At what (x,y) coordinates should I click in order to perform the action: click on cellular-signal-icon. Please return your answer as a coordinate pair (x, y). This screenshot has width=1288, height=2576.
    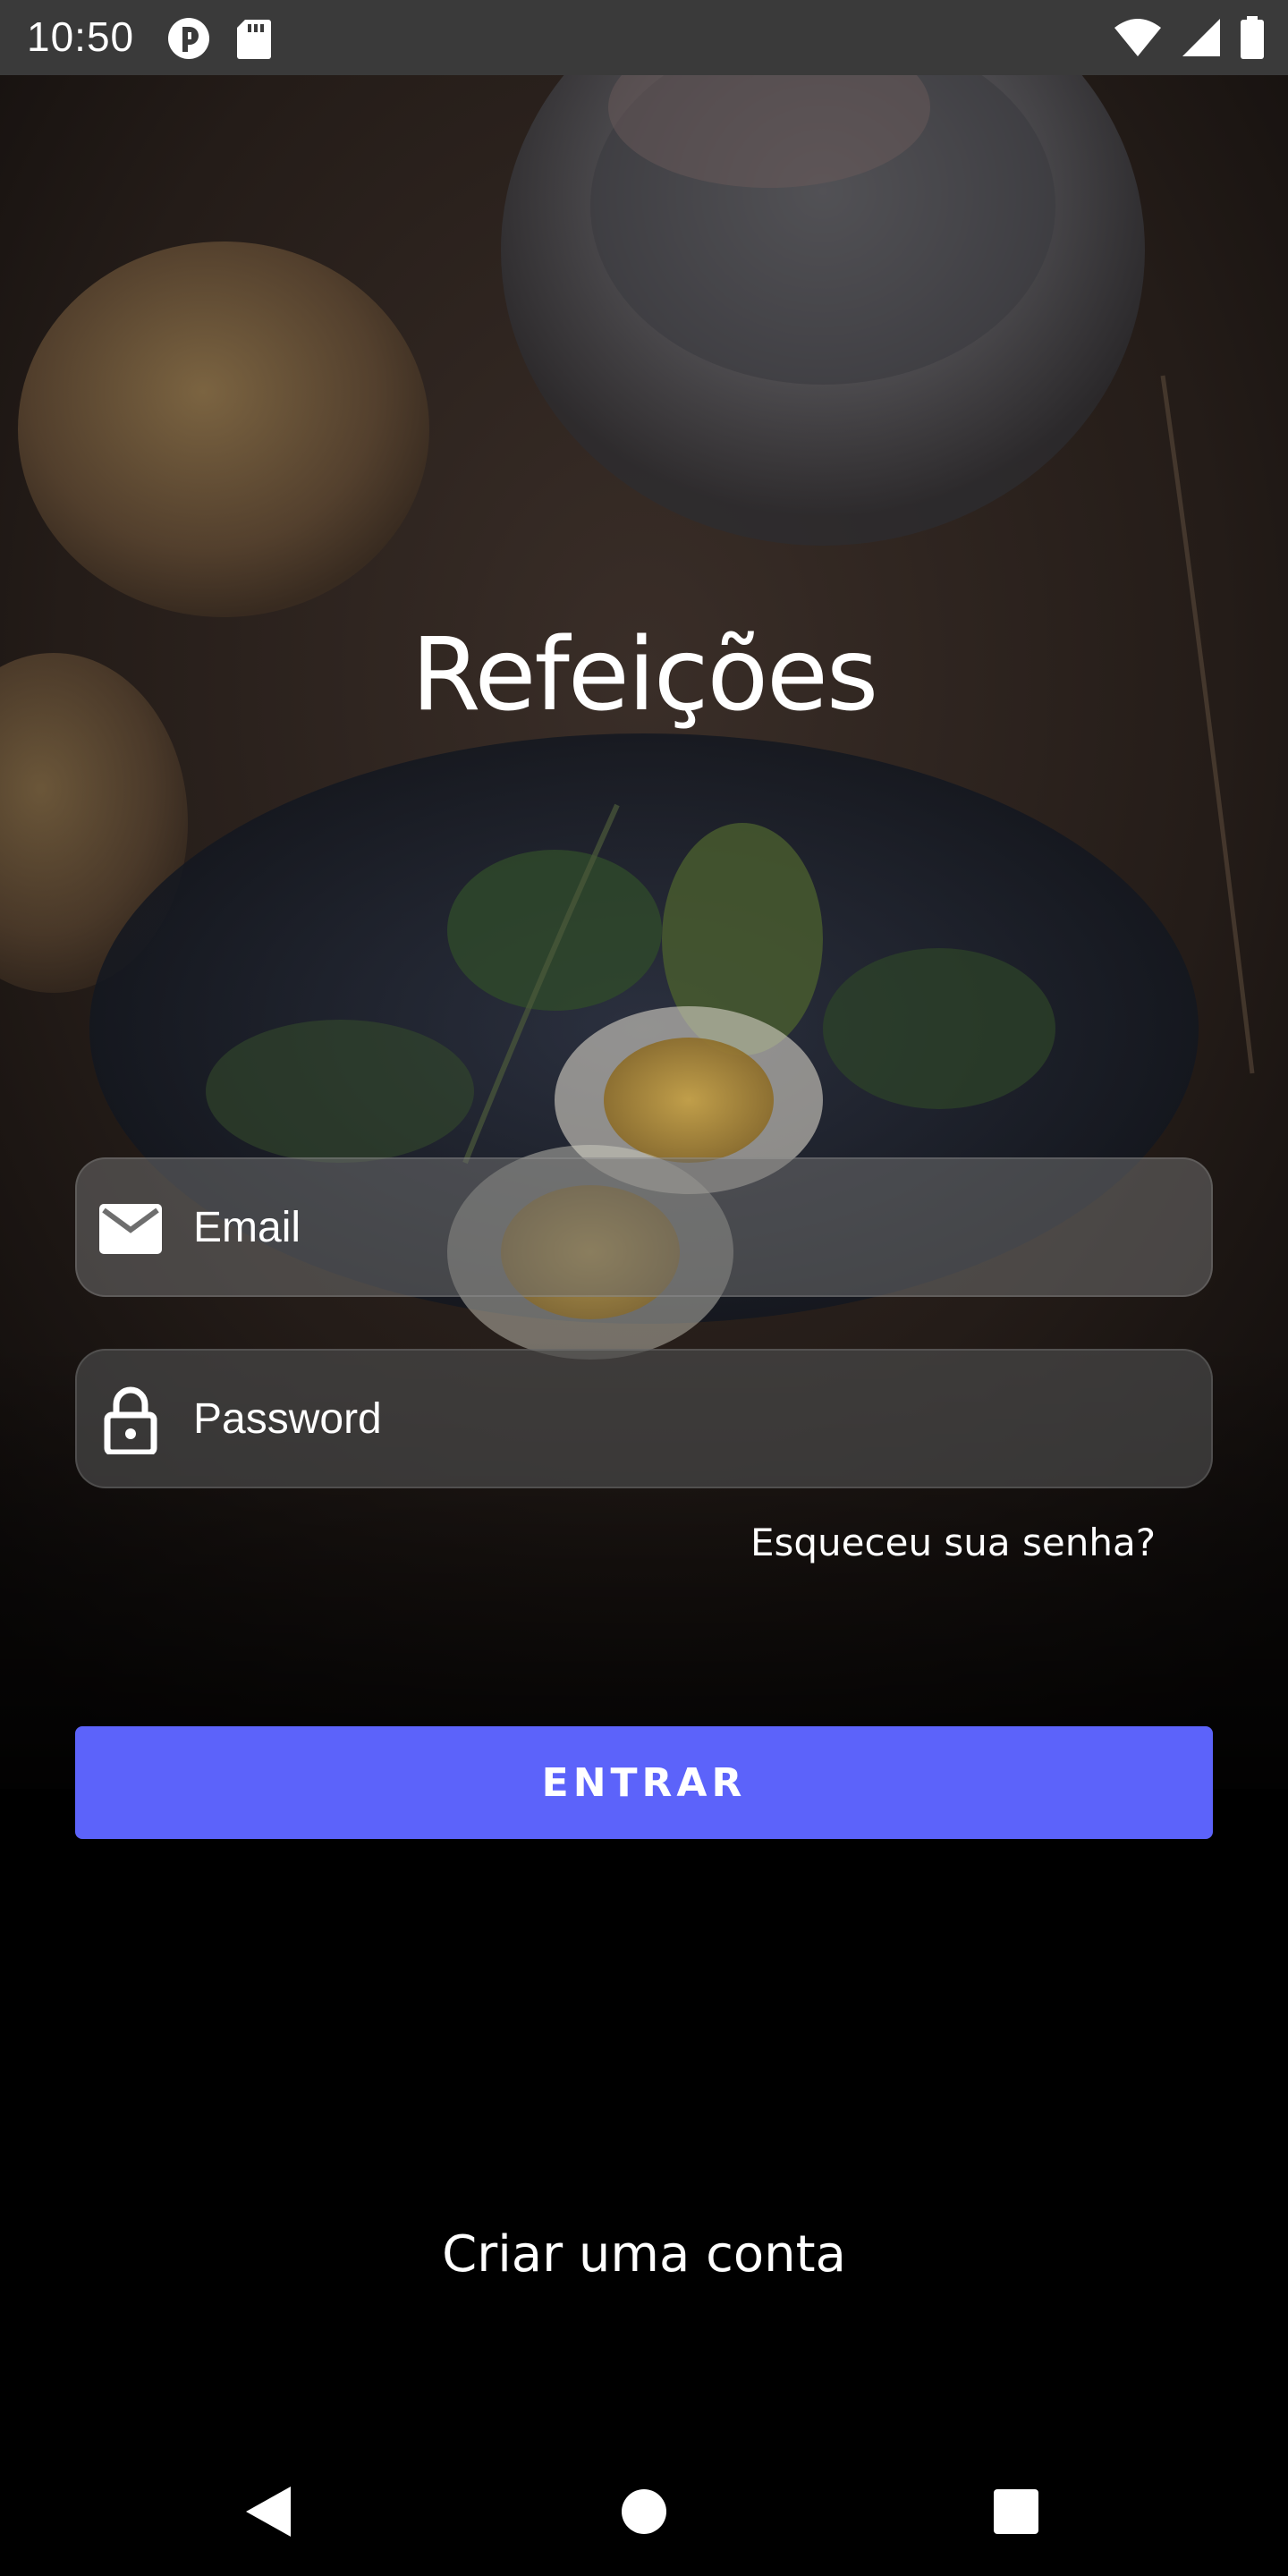
    Looking at the image, I should click on (1201, 40).